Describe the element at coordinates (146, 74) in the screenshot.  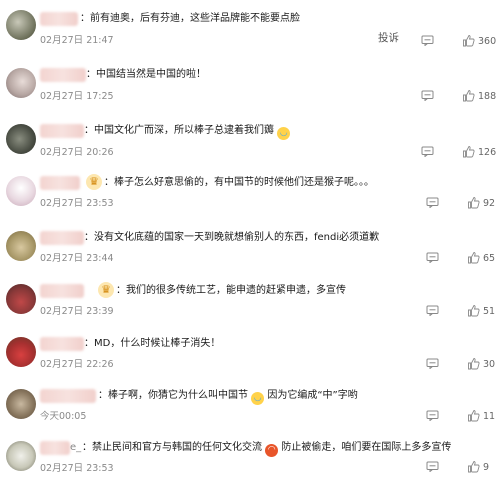
I see `comment-text: ：中国结当然是中国的啦！` at that location.